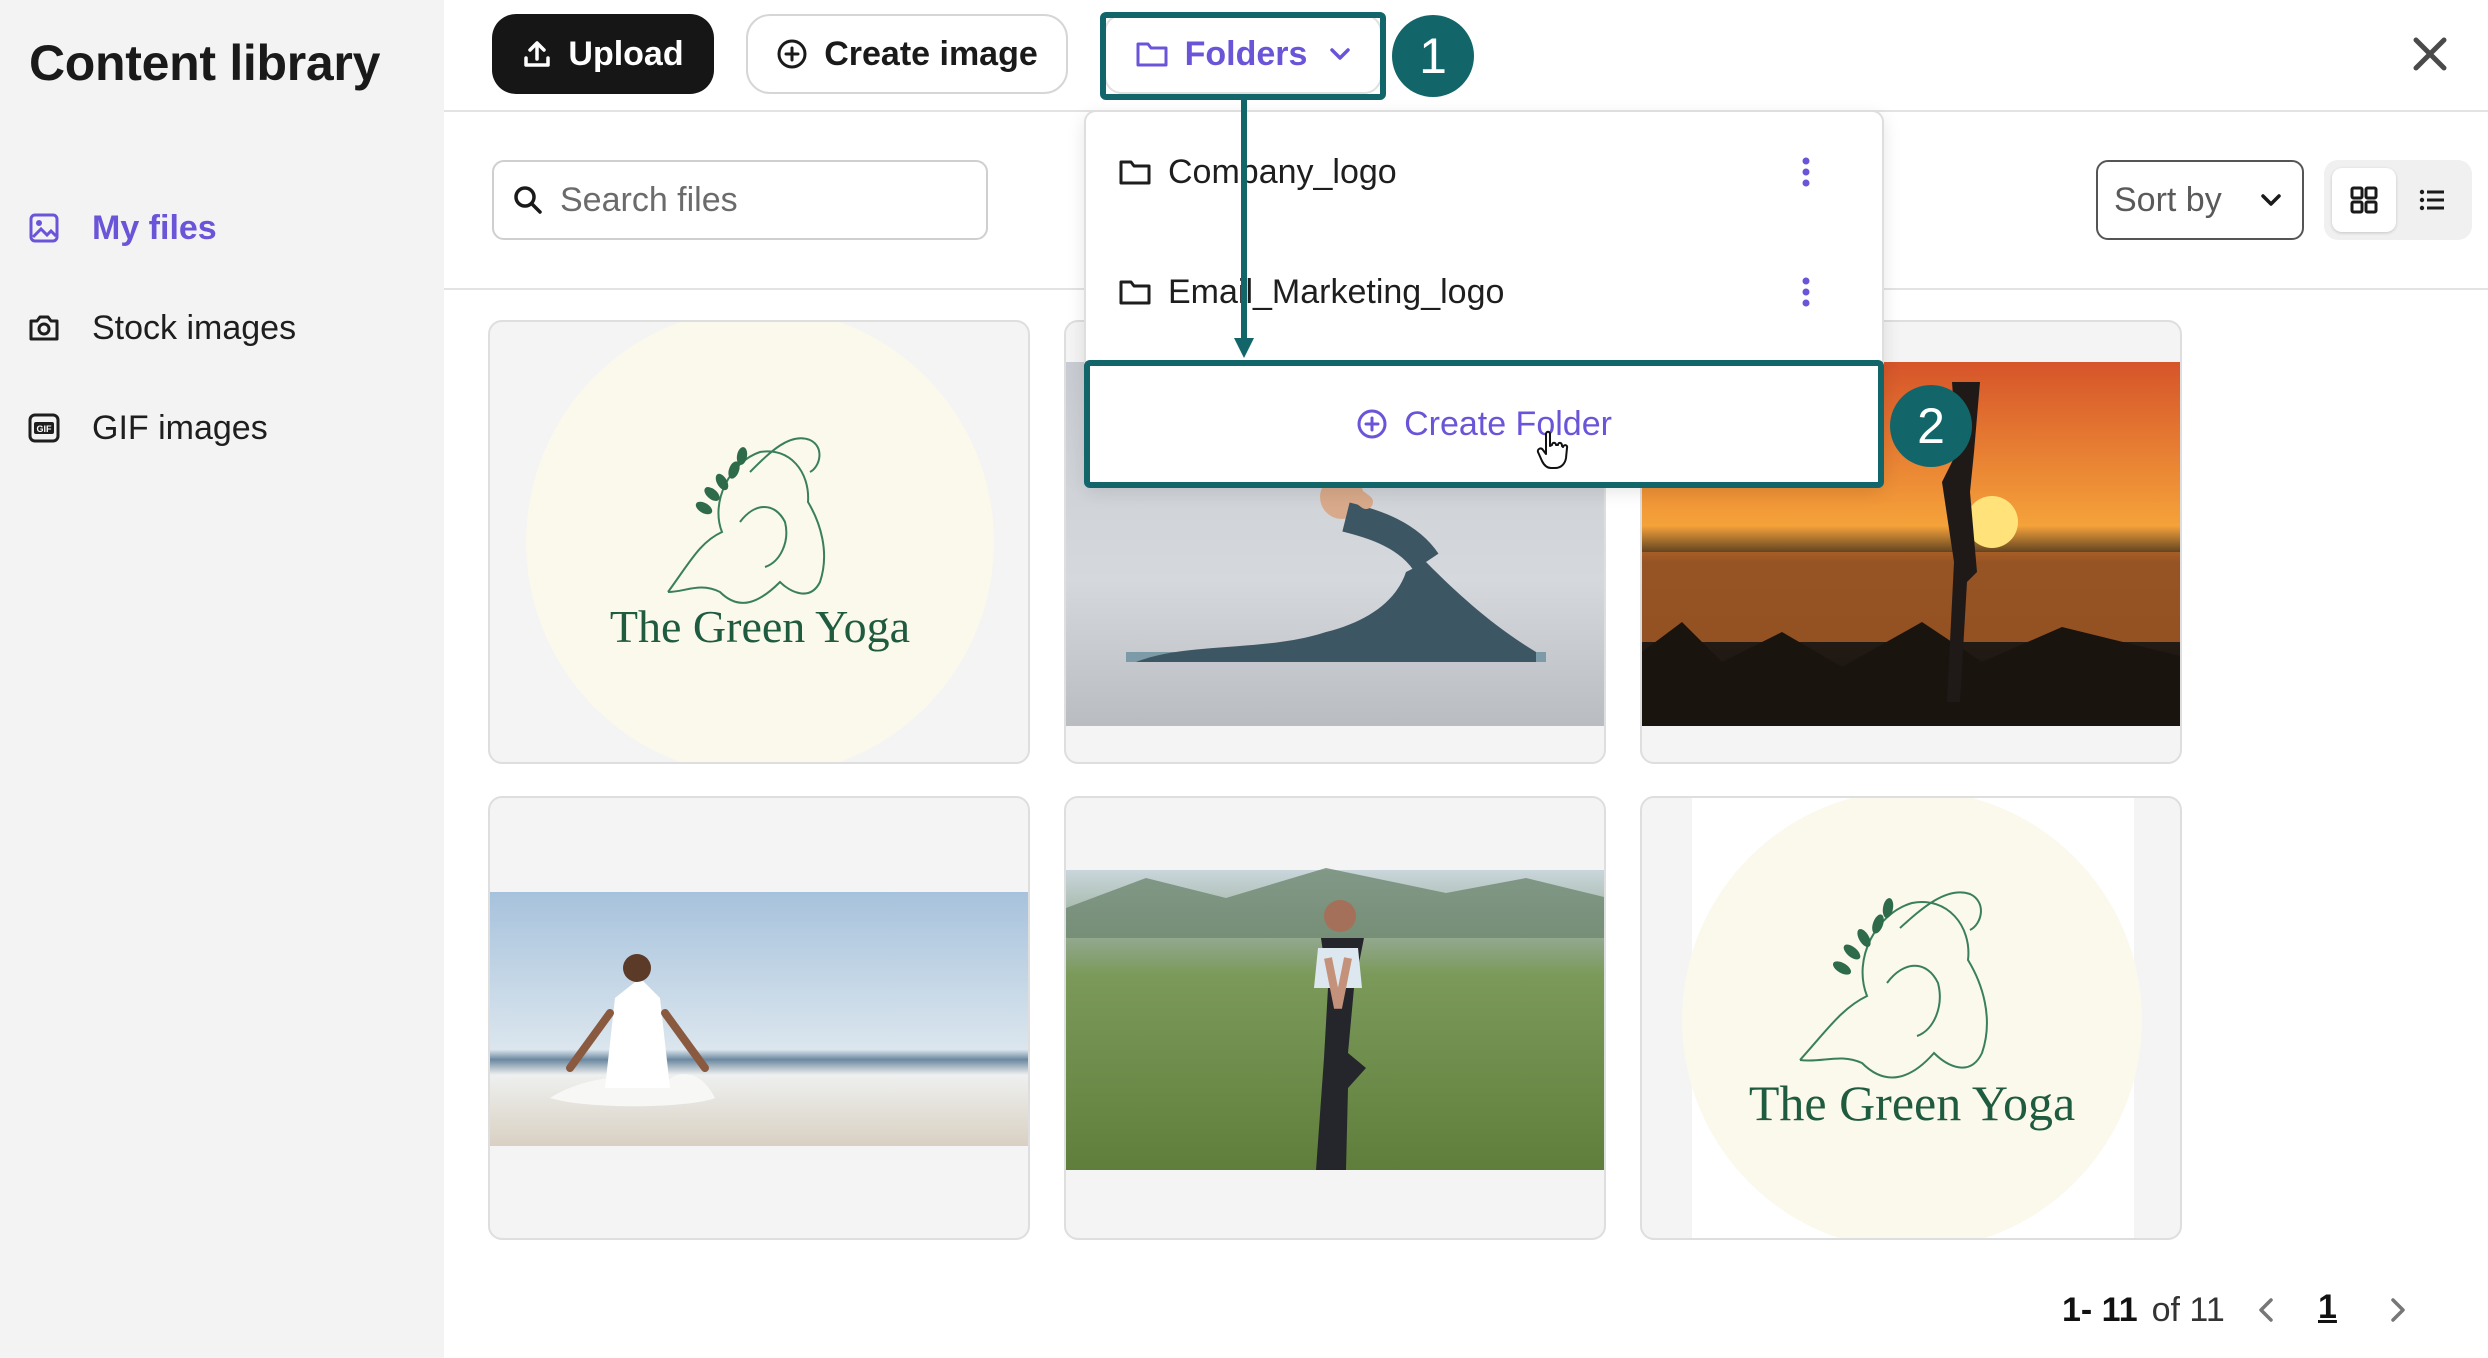 This screenshot has width=2488, height=1358. Describe the element at coordinates (44, 328) in the screenshot. I see `camera-icon` at that location.